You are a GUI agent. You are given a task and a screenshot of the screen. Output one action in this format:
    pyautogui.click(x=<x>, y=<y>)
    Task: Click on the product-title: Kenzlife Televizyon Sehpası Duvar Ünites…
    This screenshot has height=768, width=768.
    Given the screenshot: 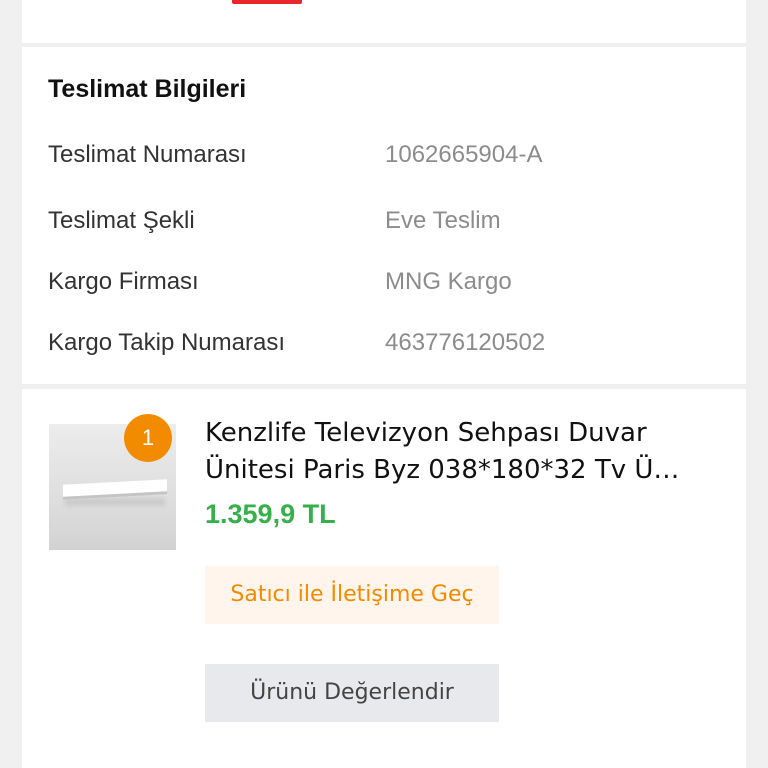 What is the action you would take?
    pyautogui.click(x=465, y=452)
    